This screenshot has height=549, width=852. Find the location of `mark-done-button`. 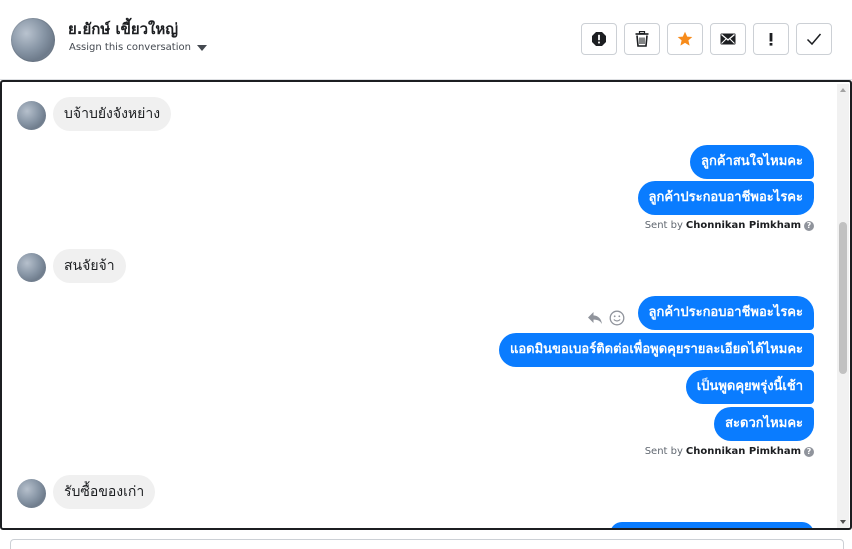

mark-done-button is located at coordinates (814, 39).